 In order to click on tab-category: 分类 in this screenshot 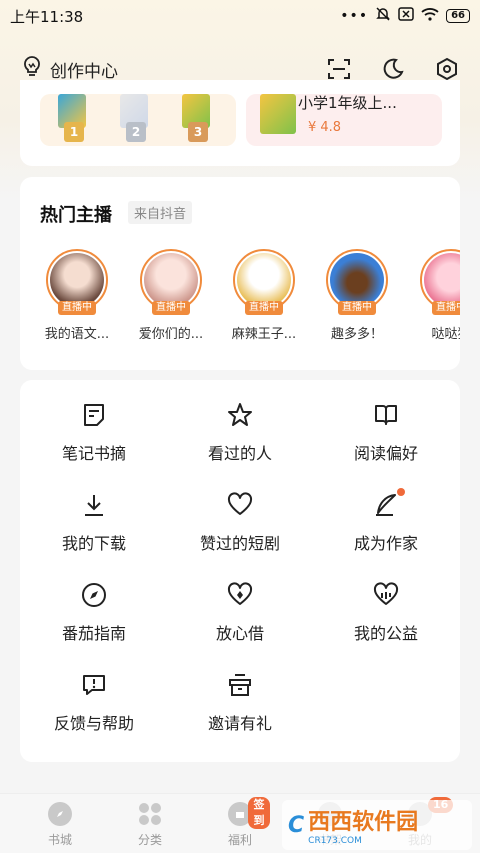, I will do `click(150, 825)`.